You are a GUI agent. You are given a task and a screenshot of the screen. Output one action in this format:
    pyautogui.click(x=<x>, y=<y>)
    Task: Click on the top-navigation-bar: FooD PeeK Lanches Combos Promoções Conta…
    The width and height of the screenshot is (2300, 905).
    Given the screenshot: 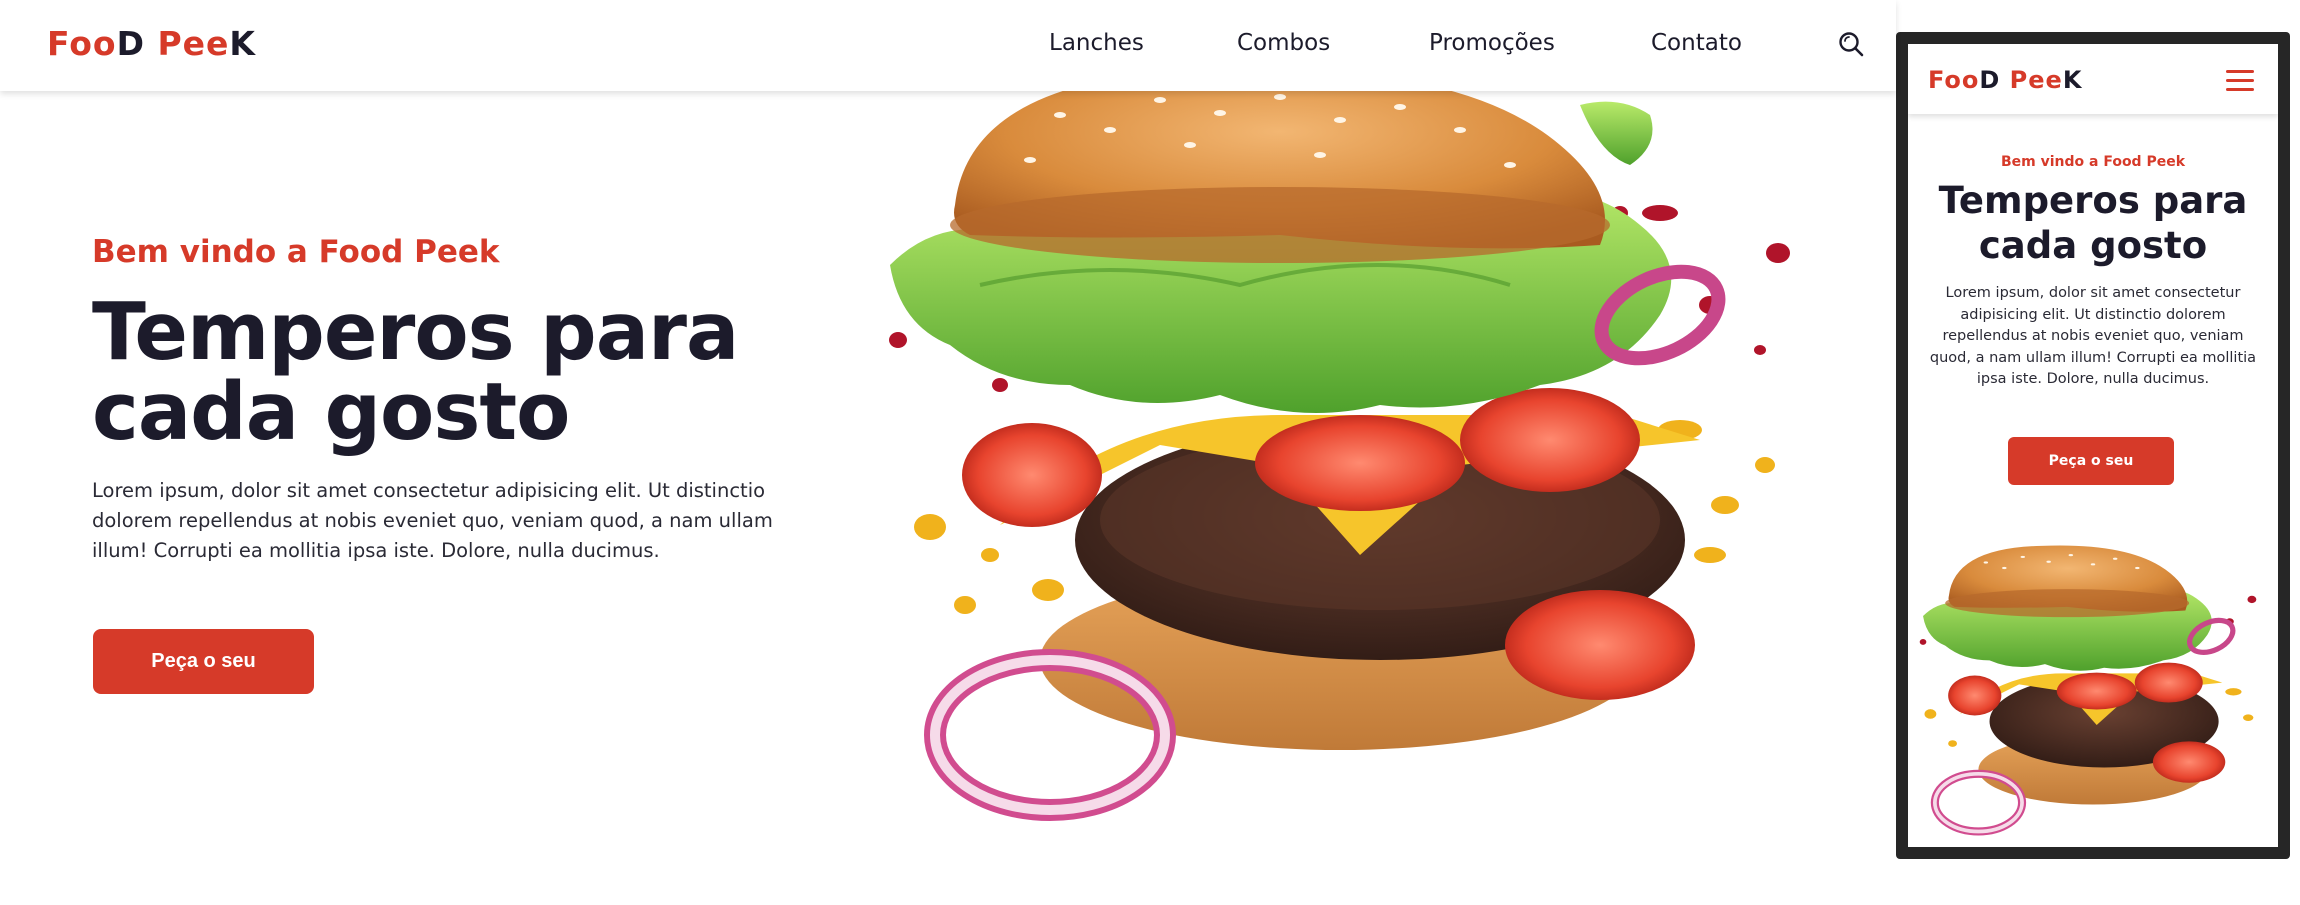 What is the action you would take?
    pyautogui.click(x=948, y=45)
    